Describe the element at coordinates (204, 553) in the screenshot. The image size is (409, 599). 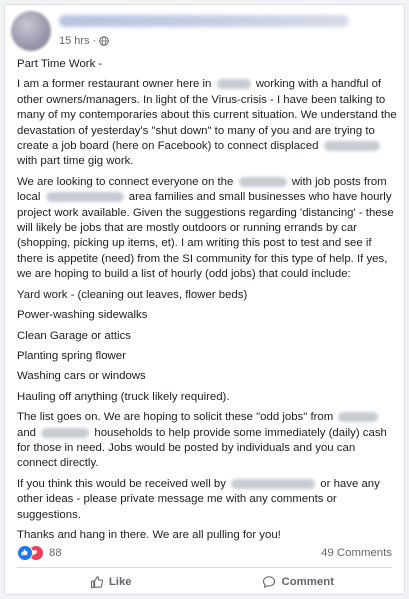
I see `reactions-bar: 88 49 Comments` at that location.